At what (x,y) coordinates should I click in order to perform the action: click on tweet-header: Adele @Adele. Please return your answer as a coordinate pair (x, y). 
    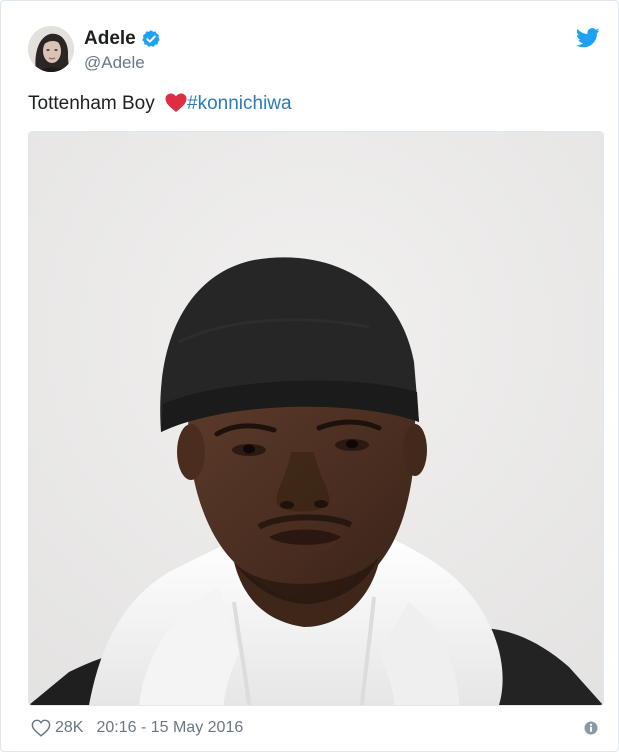
    Looking at the image, I should click on (314, 50).